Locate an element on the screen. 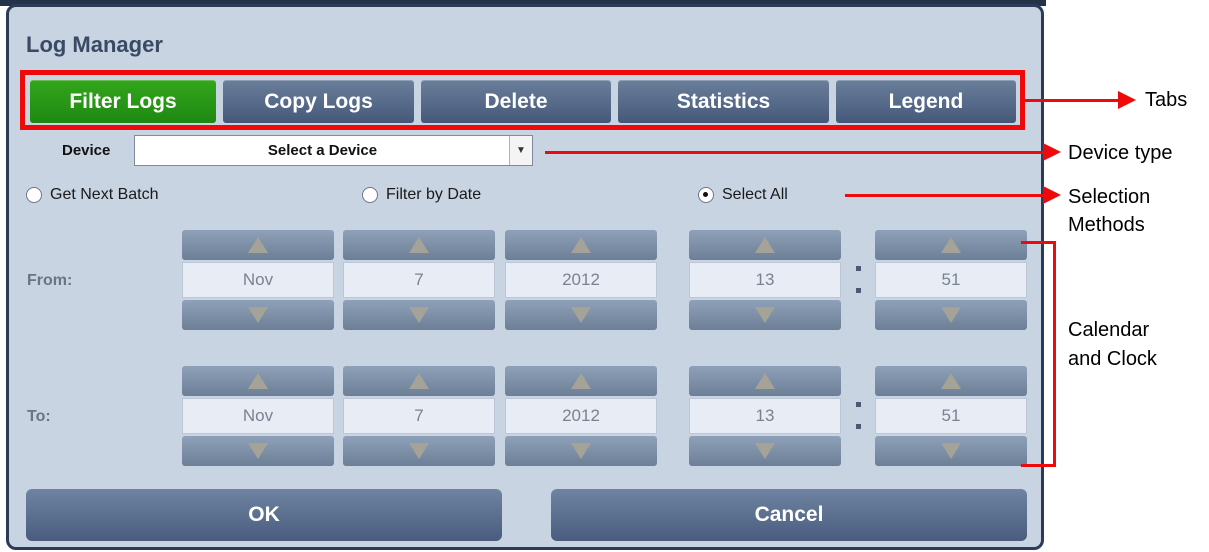 The width and height of the screenshot is (1209, 552). to-year-down-button is located at coordinates (581, 451).